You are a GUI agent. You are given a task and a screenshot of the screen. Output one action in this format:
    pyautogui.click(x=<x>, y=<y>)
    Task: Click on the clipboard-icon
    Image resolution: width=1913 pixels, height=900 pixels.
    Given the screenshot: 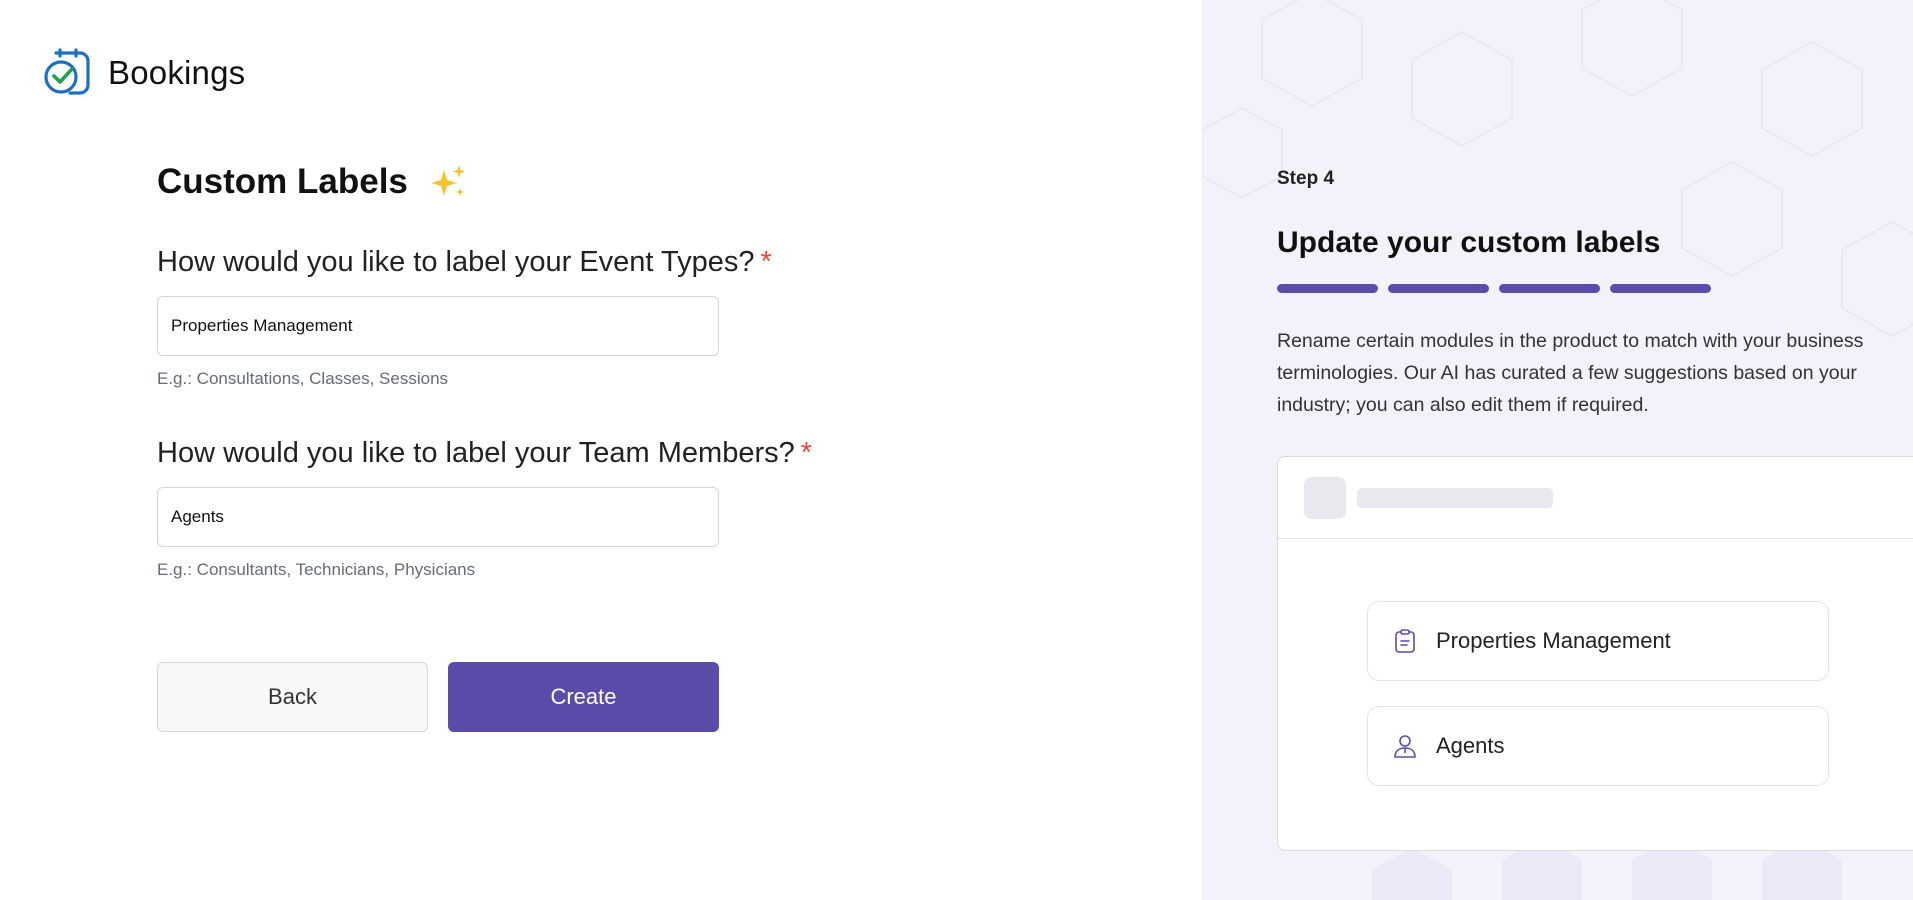 What is the action you would take?
    pyautogui.click(x=1405, y=641)
    